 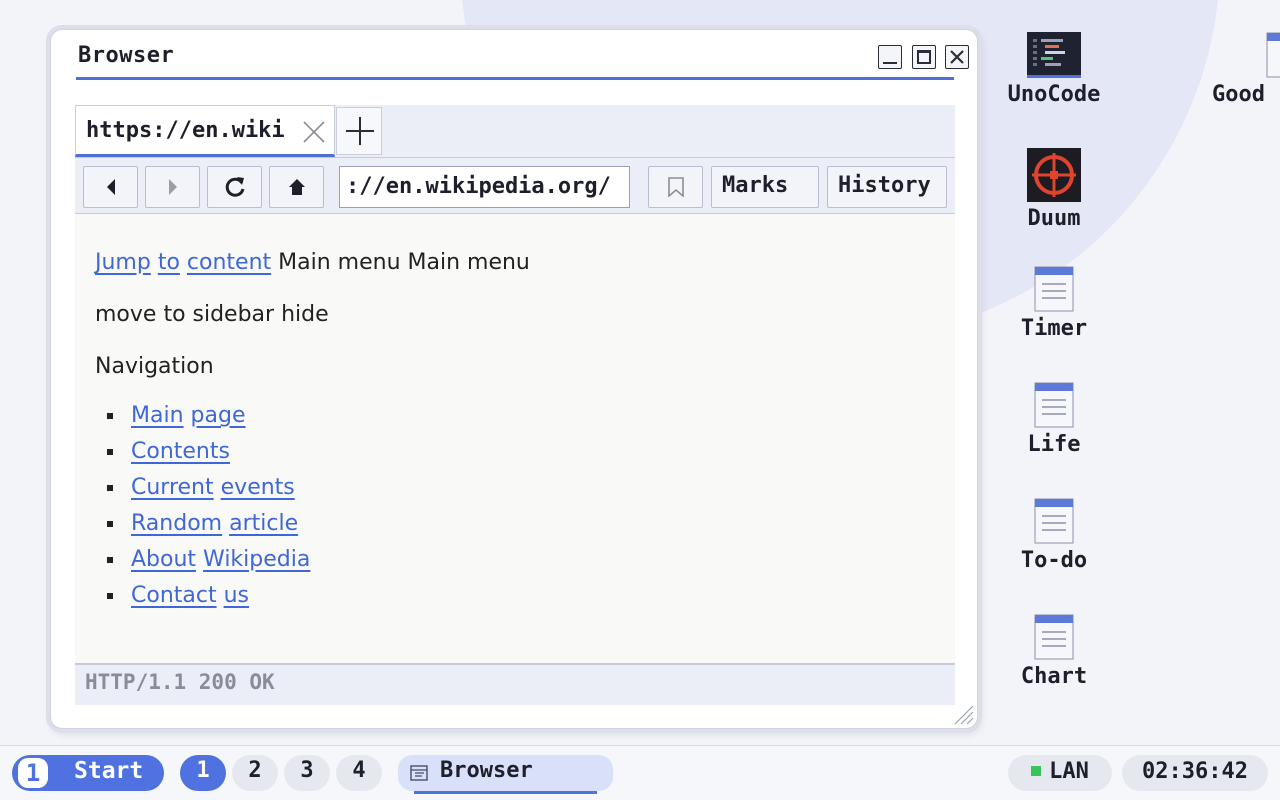 I want to click on plus-icon, so click(x=360, y=131).